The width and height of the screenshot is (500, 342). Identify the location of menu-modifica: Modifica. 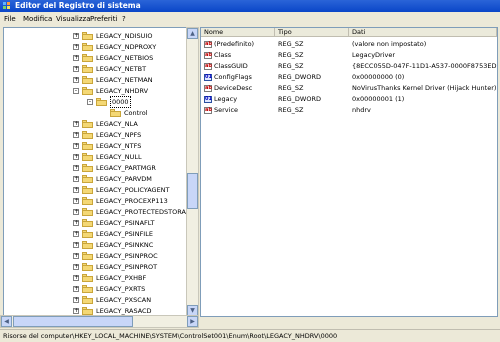
(37, 19).